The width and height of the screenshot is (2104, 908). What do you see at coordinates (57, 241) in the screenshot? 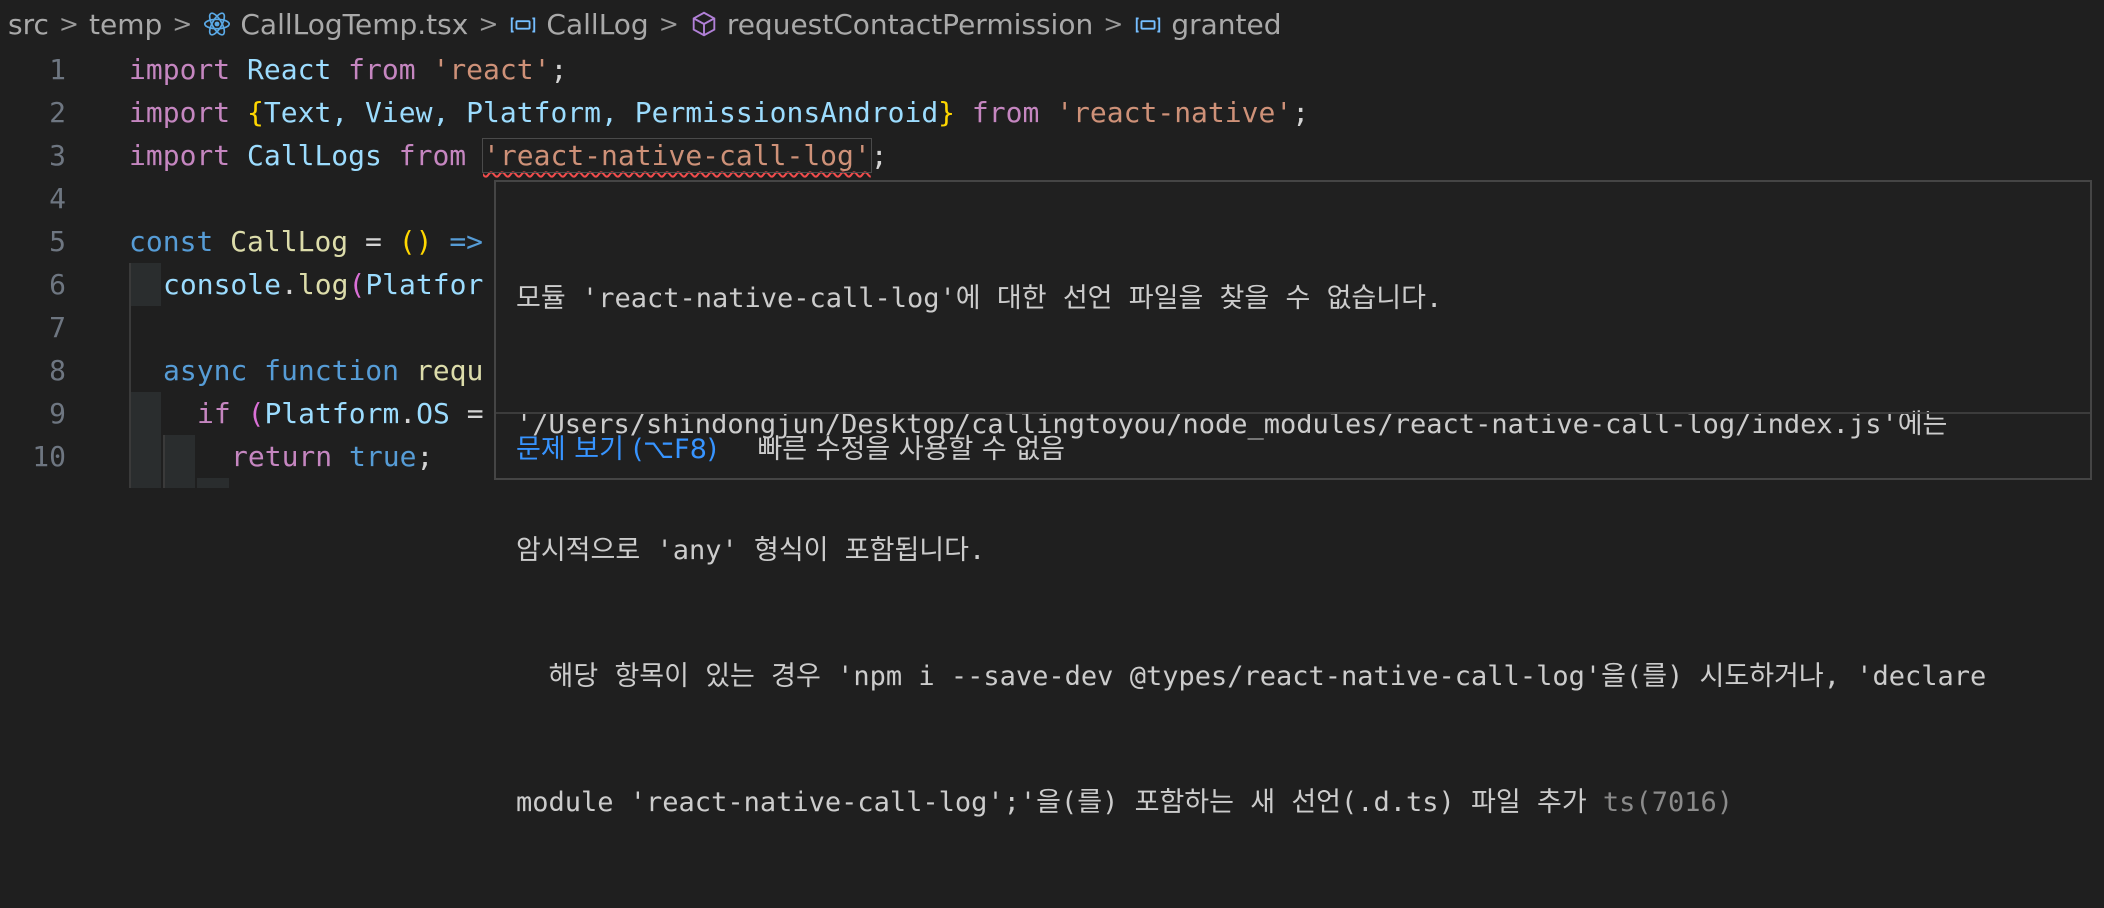
I see `line-number: 5` at bounding box center [57, 241].